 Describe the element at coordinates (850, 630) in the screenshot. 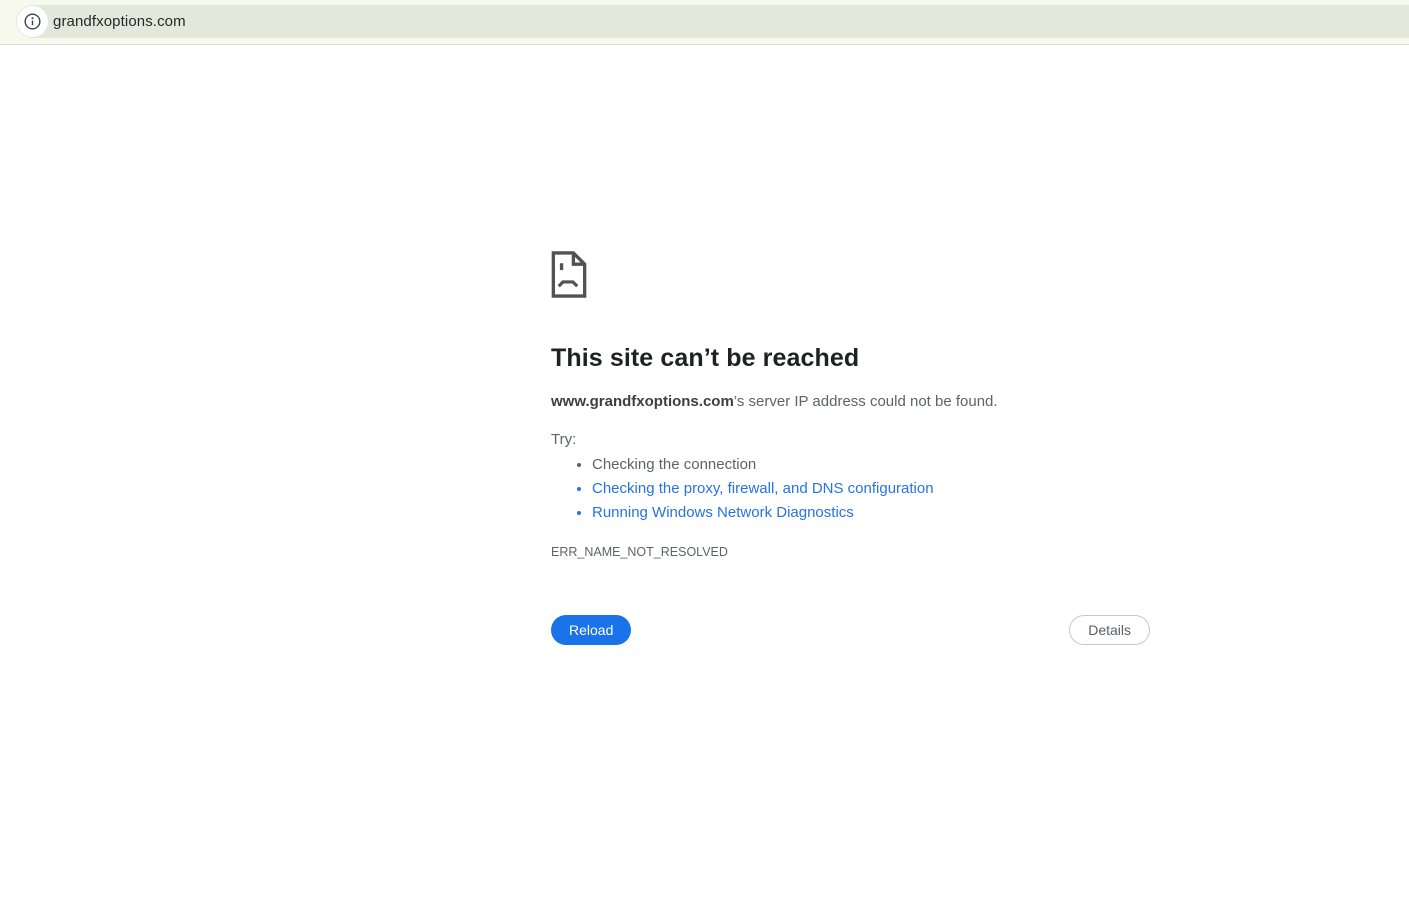

I see `button-row: Reload Details` at that location.